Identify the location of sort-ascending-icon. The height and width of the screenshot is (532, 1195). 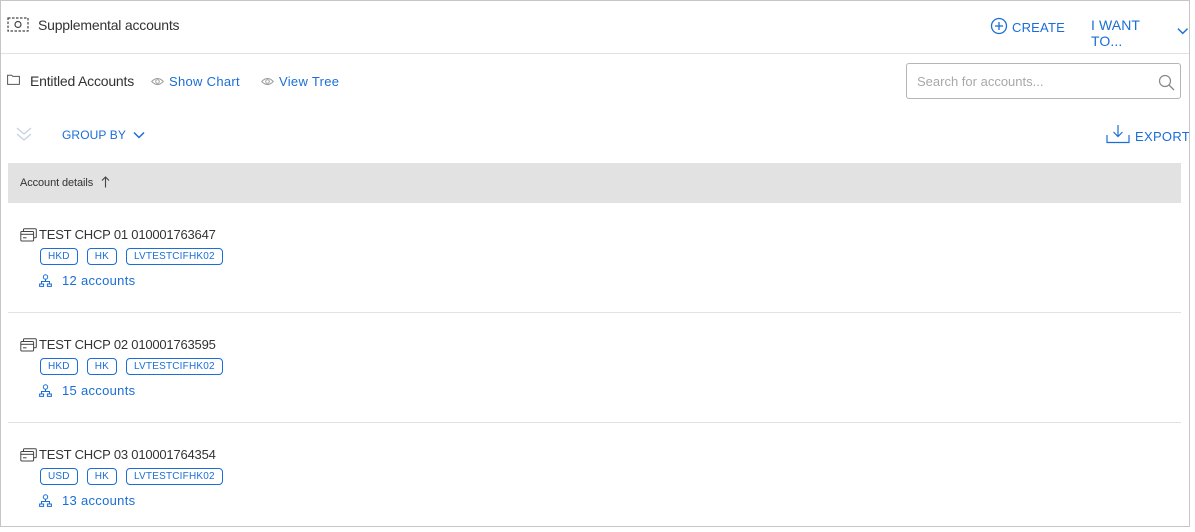
(105, 182).